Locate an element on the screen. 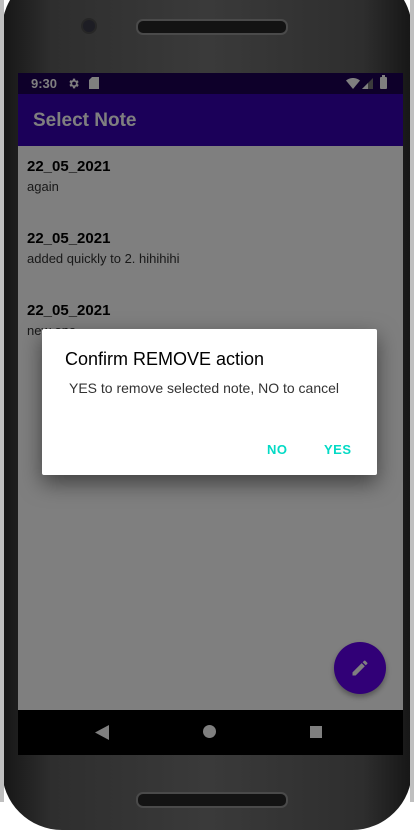 This screenshot has height=830, width=414. bottom-speaker-grille is located at coordinates (212, 800).